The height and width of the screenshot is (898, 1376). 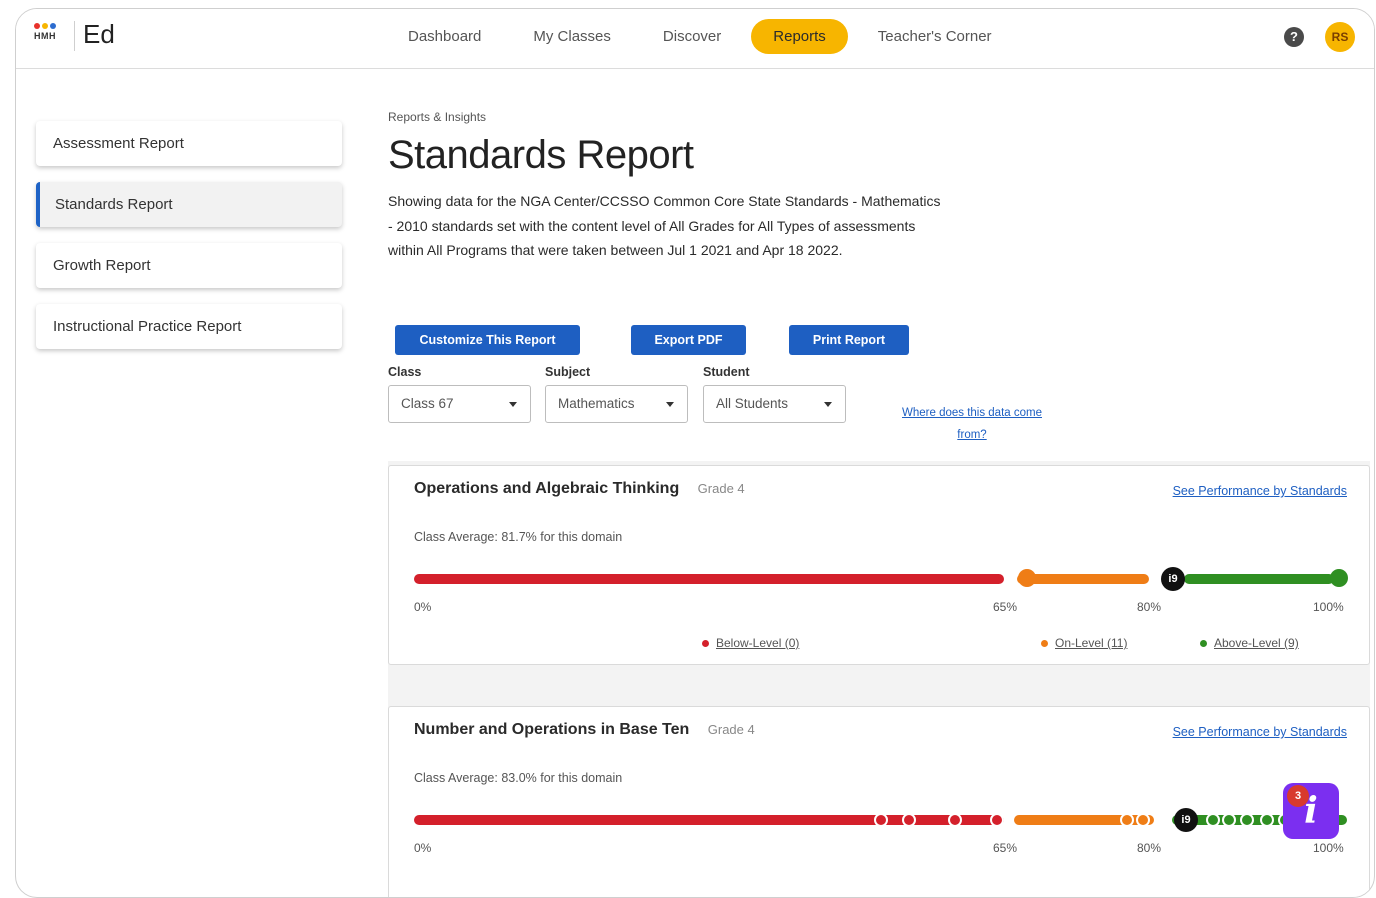 I want to click on customize-report-button: Customize This Report, so click(x=487, y=340).